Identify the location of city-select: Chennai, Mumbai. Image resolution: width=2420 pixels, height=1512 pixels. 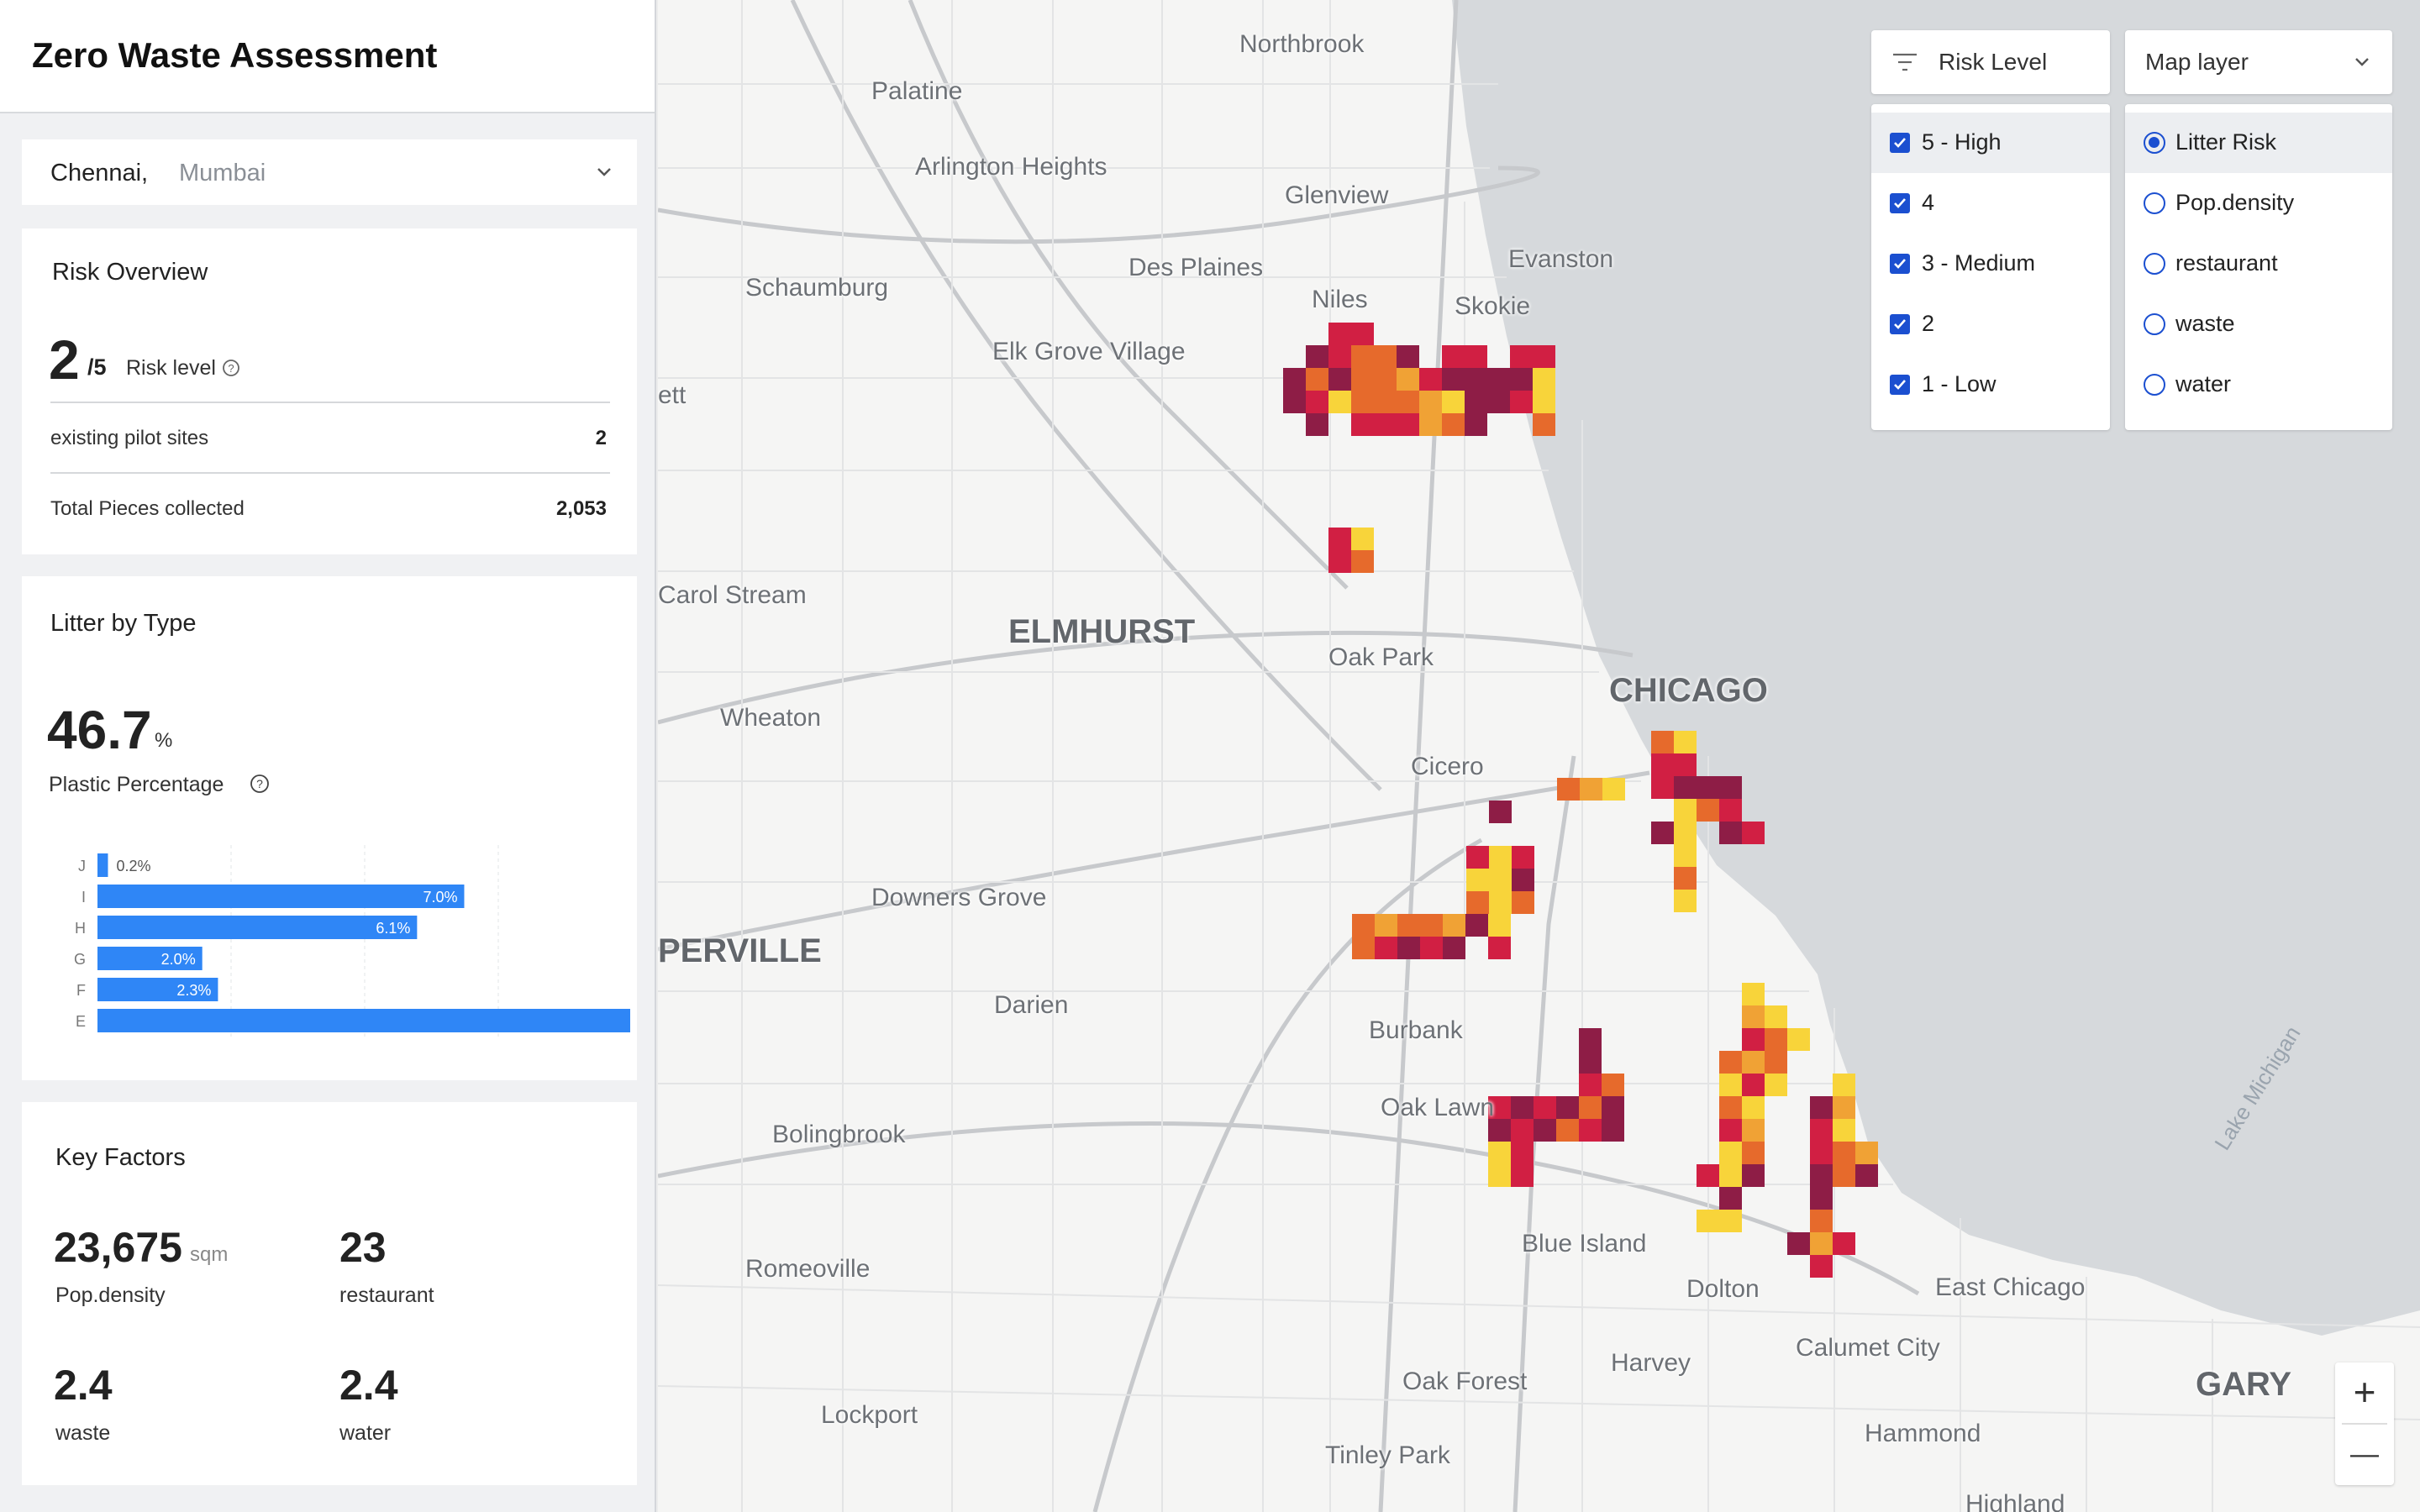
(329, 172).